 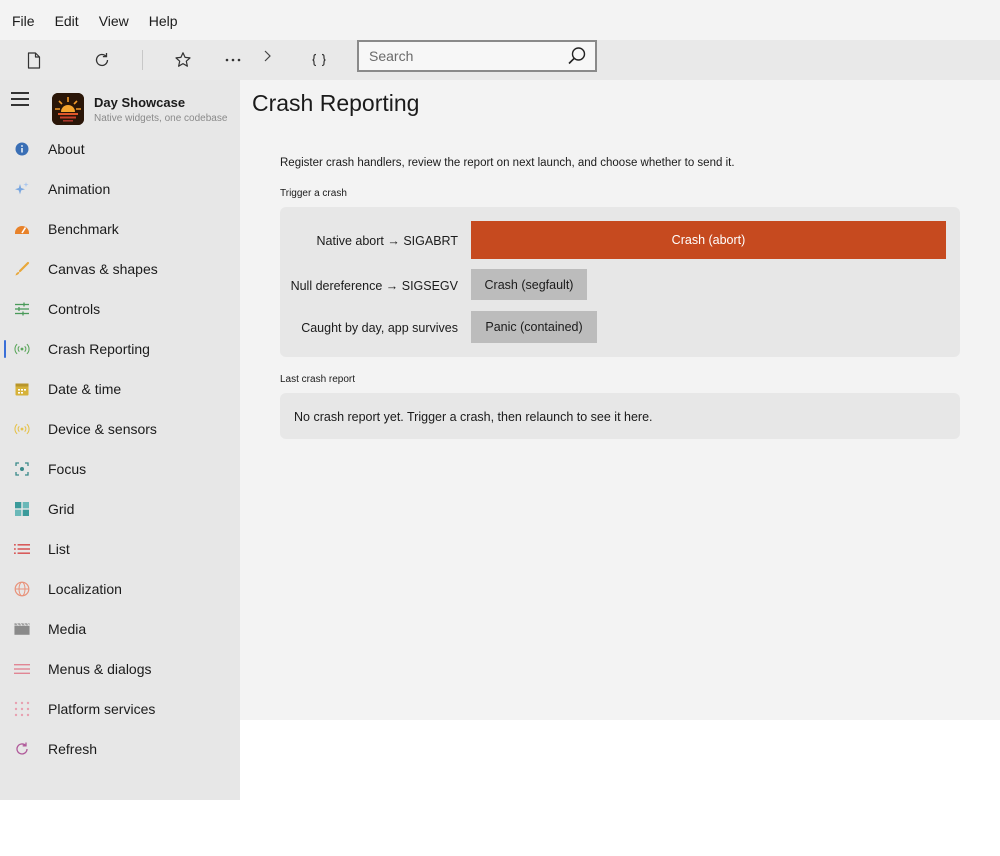 I want to click on sidebar-item-canvas-shapes: Canvas & shapes, so click(x=120, y=269).